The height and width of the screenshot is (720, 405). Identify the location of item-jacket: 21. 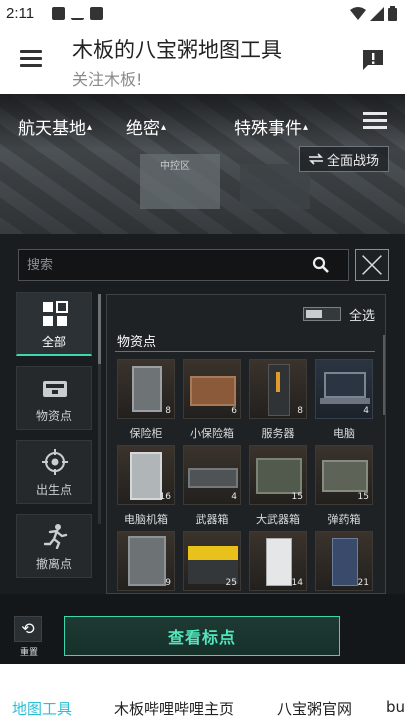
(344, 562).